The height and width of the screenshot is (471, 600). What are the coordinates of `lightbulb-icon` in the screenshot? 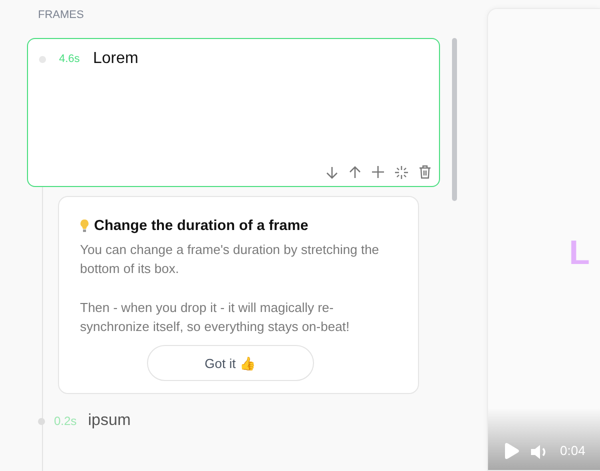 It's located at (84, 226).